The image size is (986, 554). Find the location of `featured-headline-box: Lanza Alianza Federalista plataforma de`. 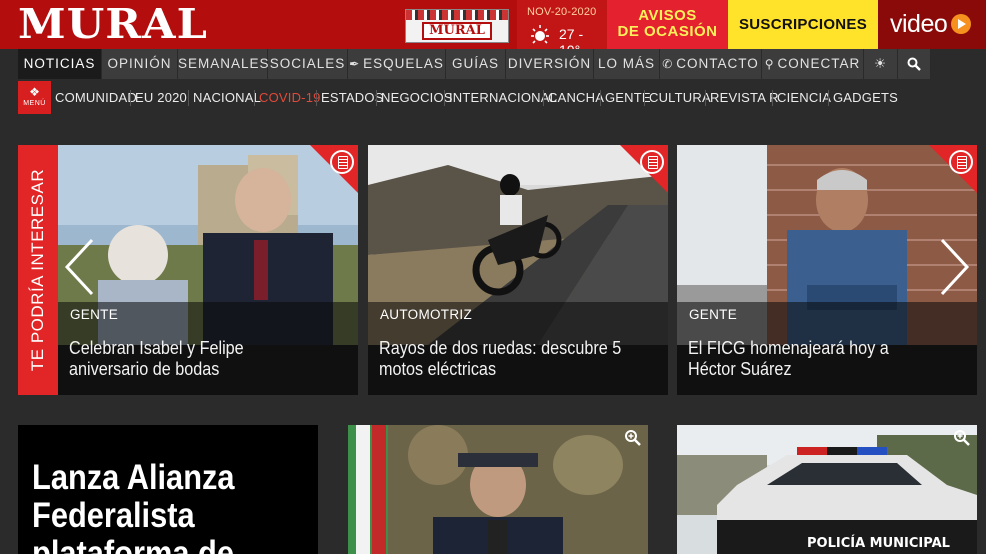

featured-headline-box: Lanza Alianza Federalista plataforma de is located at coordinates (168, 489).